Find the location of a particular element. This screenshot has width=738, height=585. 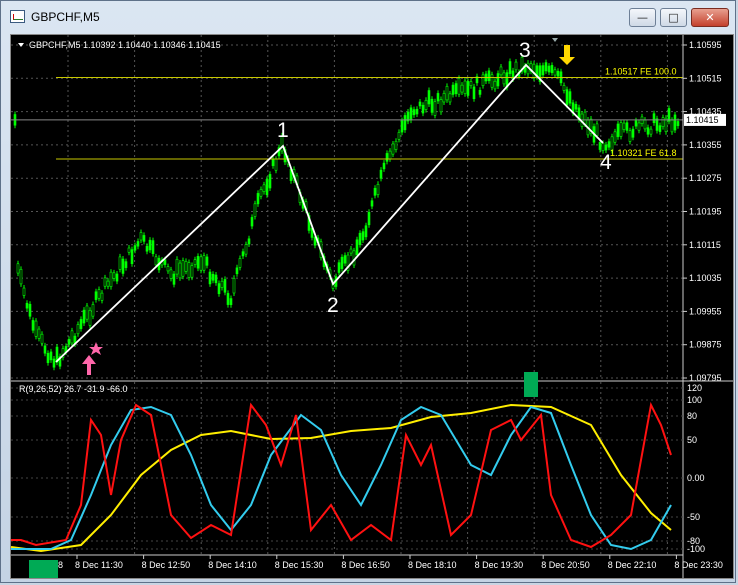

oscillator-axis: 12010080500.00-50-80-100 is located at coordinates (696, 468).